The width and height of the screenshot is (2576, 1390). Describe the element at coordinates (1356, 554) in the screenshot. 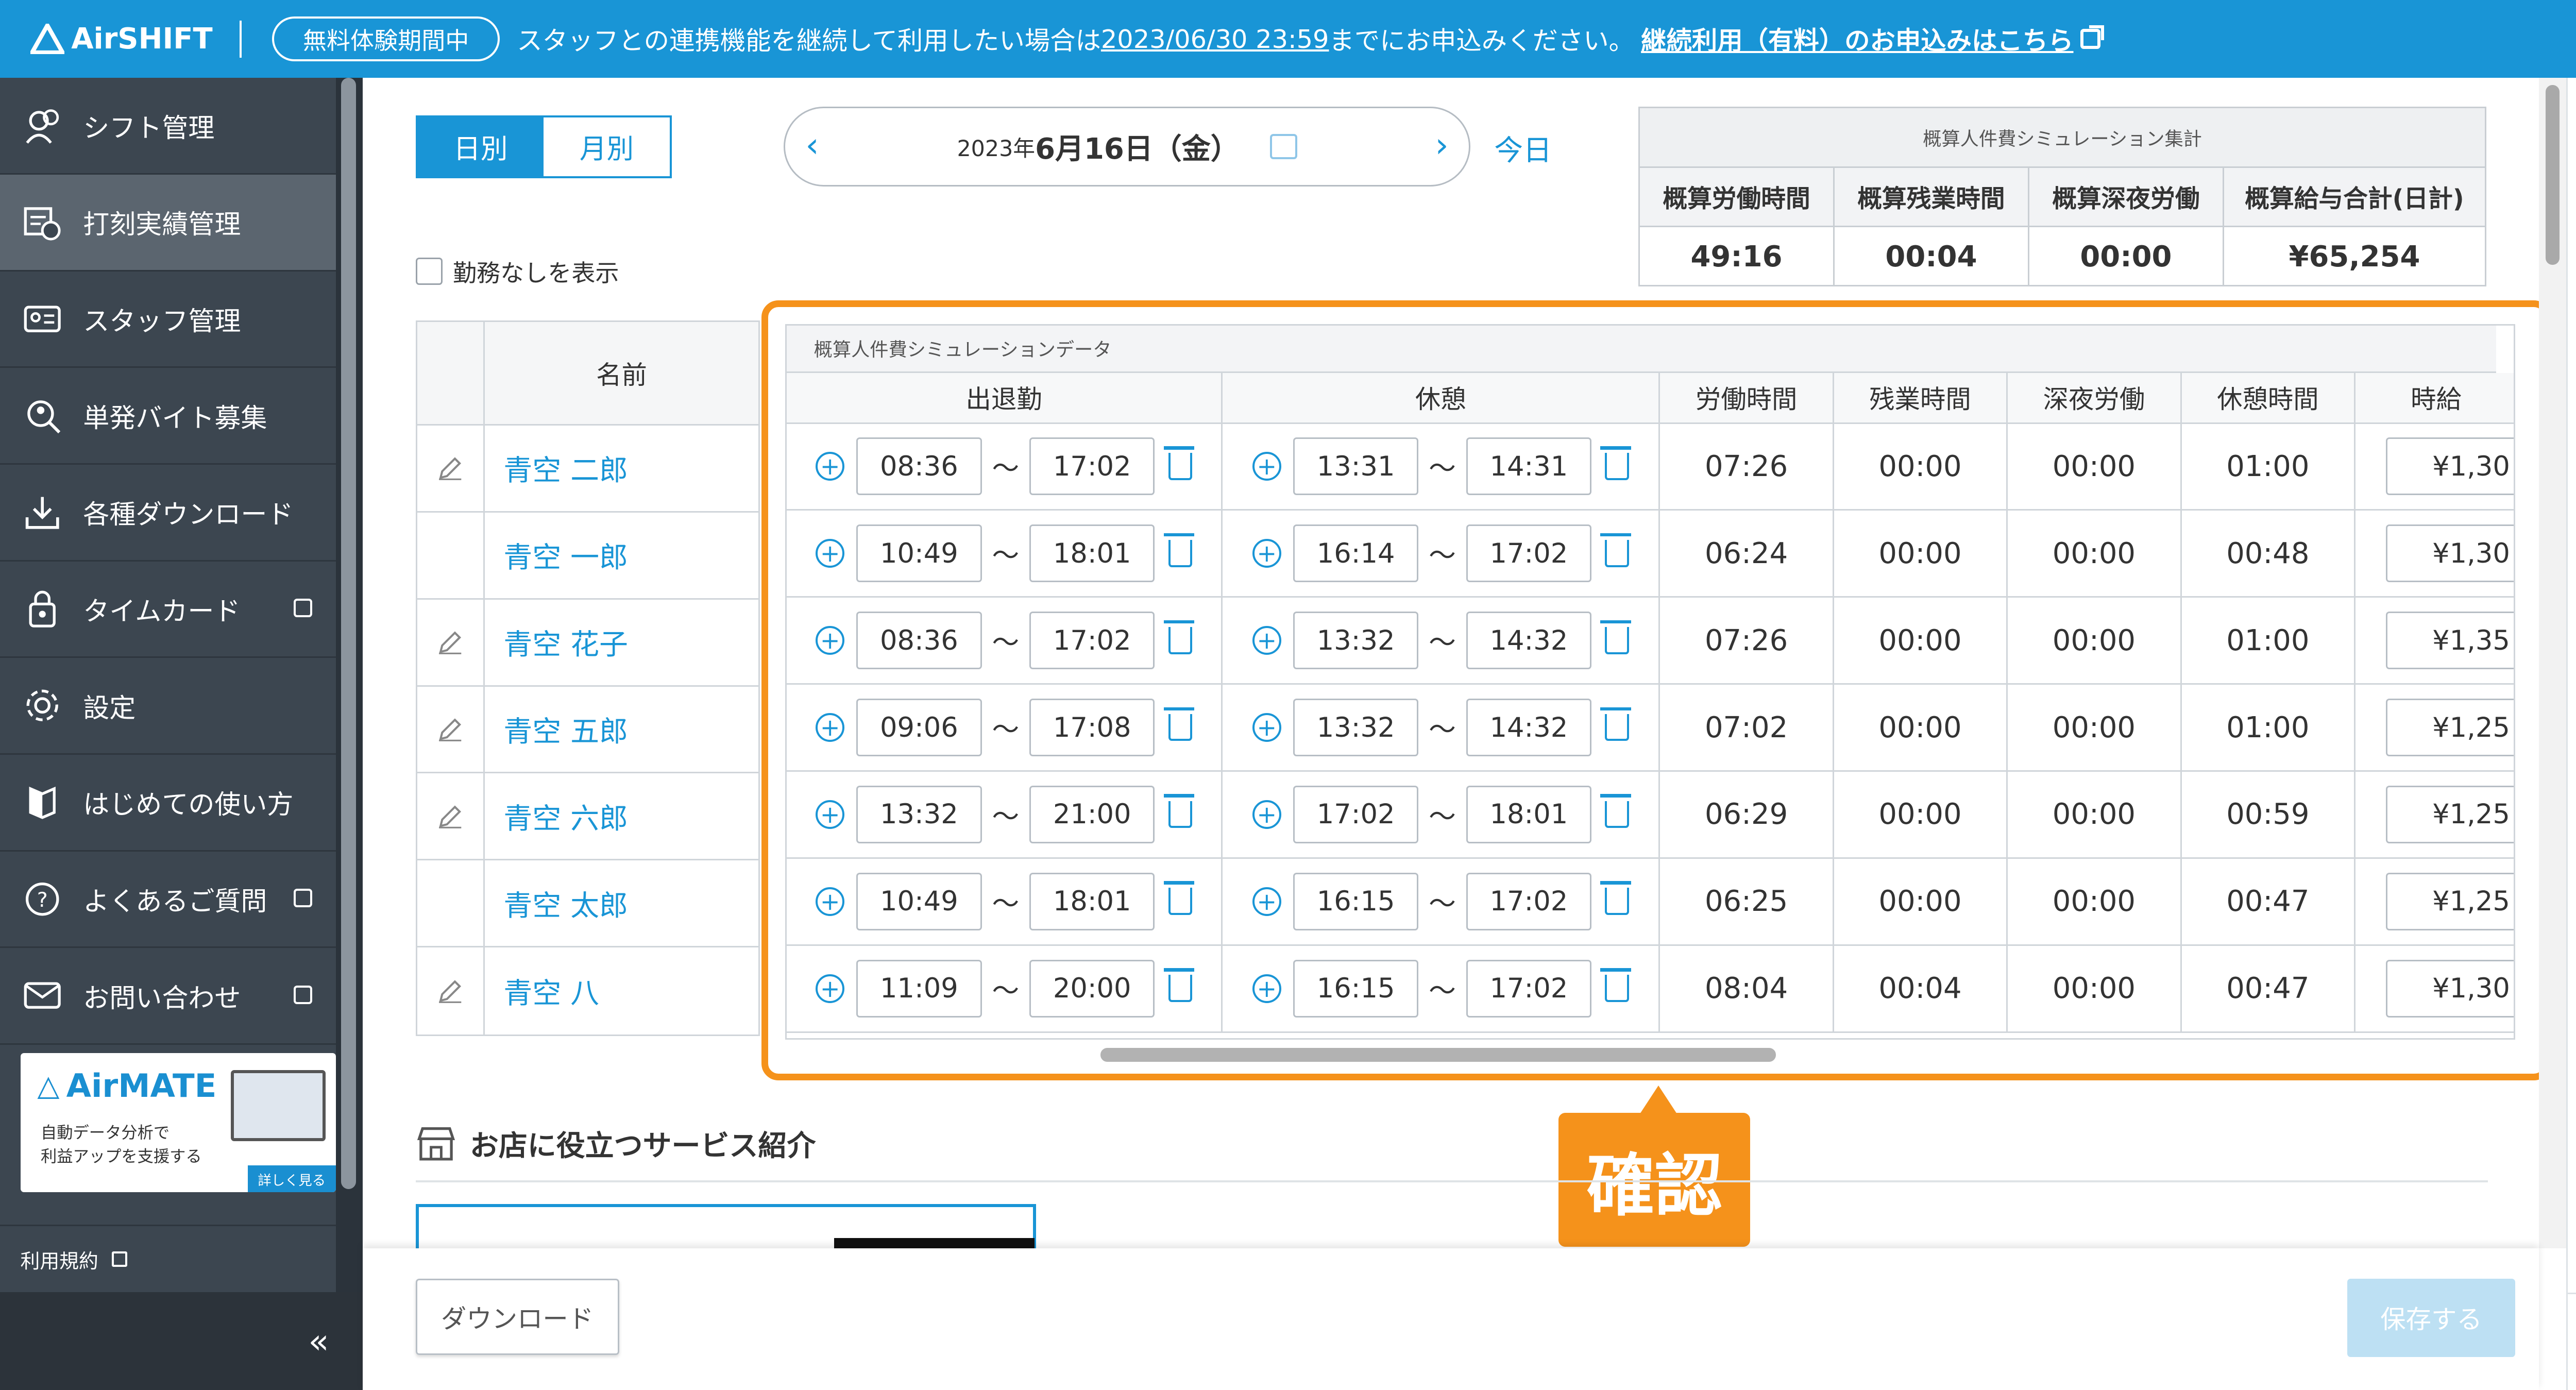

I see `break-start-input: 16:14` at that location.